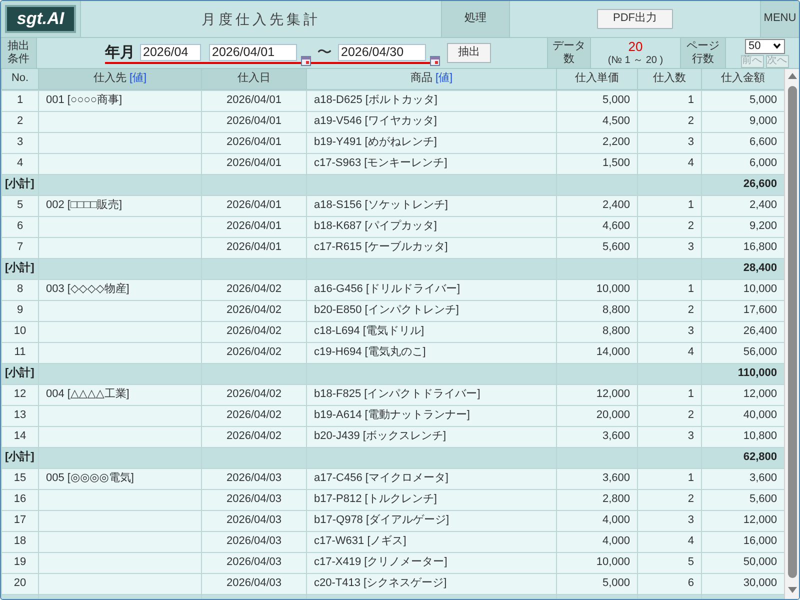 The height and width of the screenshot is (600, 800). I want to click on purchase-amount: 6,600, so click(743, 142).